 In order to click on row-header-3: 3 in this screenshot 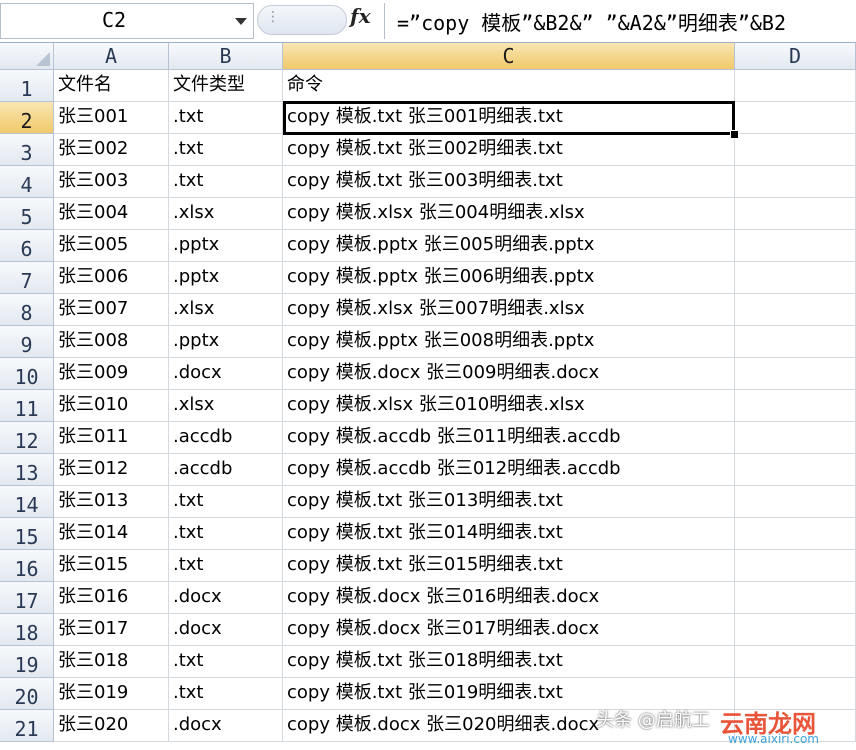, I will do `click(27, 150)`.